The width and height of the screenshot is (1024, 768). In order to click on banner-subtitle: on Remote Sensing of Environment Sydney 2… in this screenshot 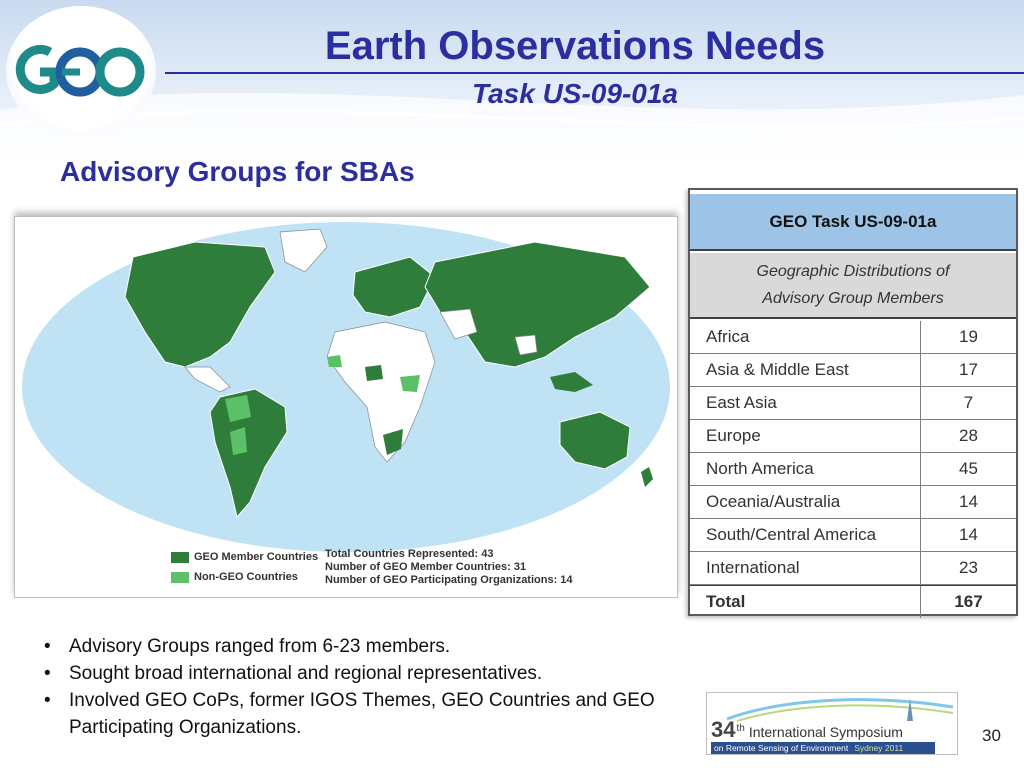, I will do `click(823, 748)`.